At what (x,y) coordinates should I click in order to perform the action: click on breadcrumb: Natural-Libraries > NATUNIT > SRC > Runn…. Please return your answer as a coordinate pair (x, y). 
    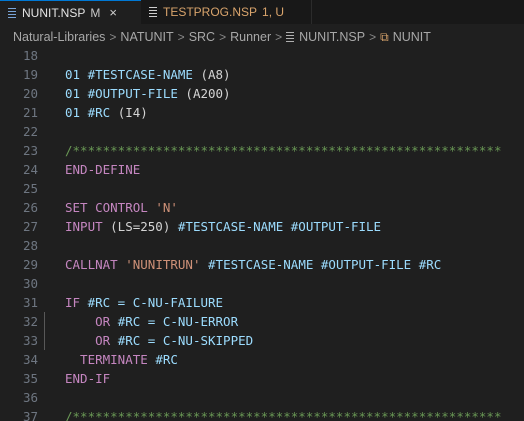
    Looking at the image, I should click on (262, 37).